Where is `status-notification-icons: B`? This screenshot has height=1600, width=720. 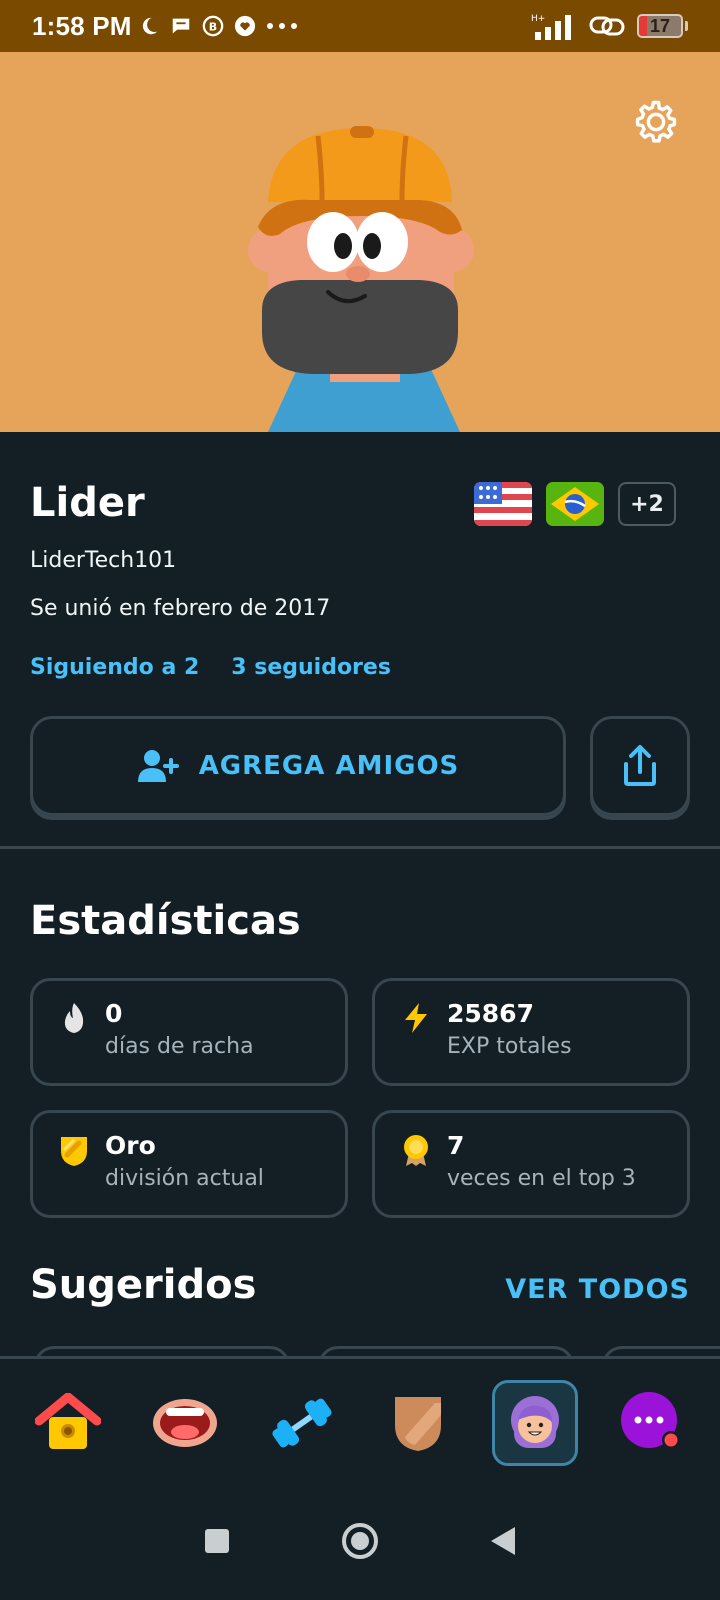 status-notification-icons: B is located at coordinates (218, 26).